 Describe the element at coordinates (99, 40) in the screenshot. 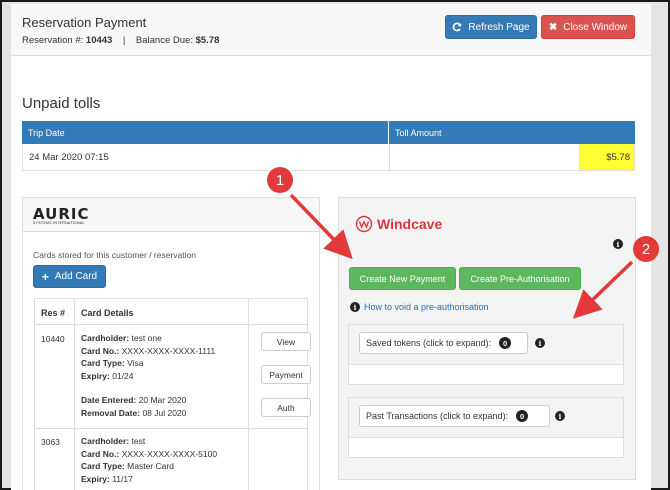

I see `reservation-number: 10443` at that location.